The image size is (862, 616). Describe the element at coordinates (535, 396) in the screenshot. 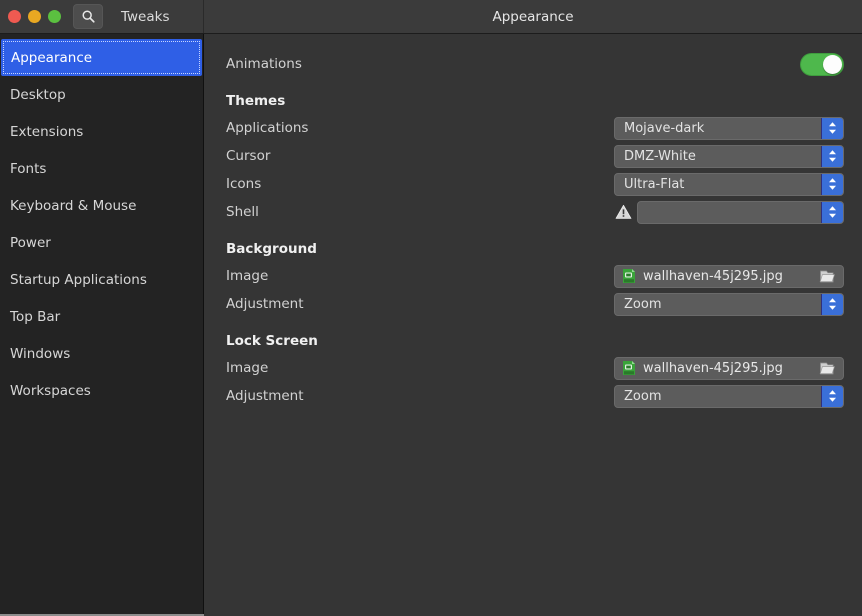

I see `row-lockscreen-adjustment: Adjustment Zoom` at that location.